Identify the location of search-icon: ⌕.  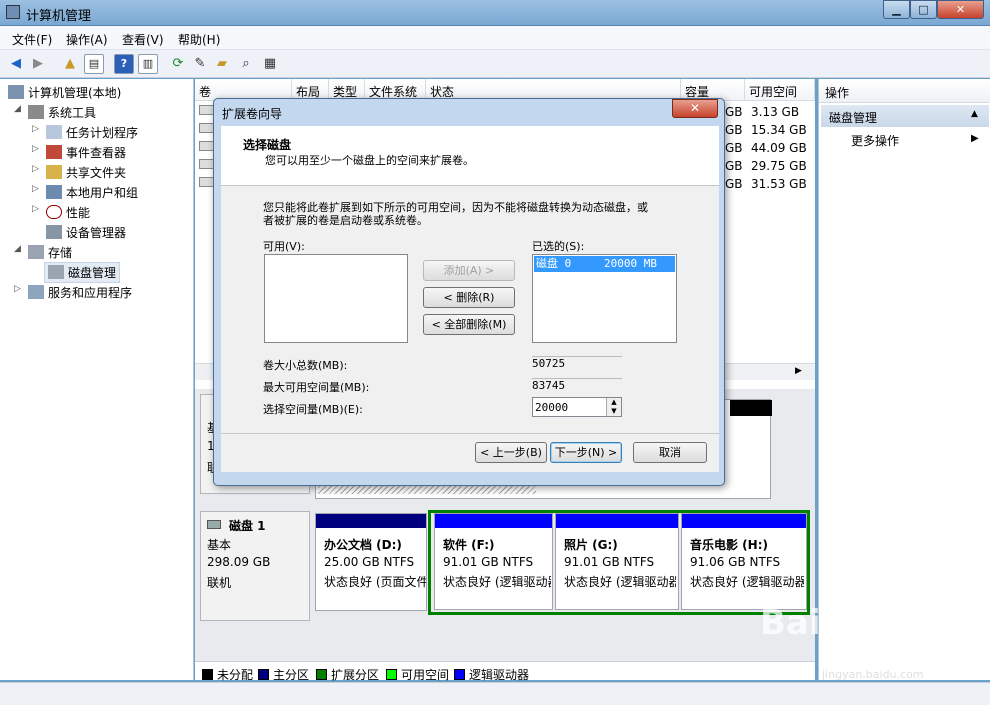
(246, 64).